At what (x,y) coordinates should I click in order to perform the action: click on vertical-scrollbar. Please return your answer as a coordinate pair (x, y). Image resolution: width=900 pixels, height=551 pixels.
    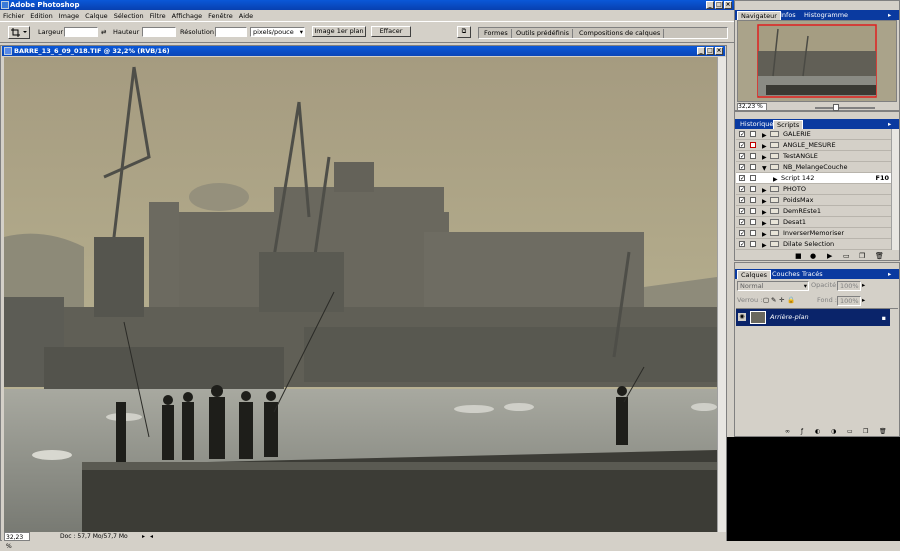
    Looking at the image, I should click on (721, 294).